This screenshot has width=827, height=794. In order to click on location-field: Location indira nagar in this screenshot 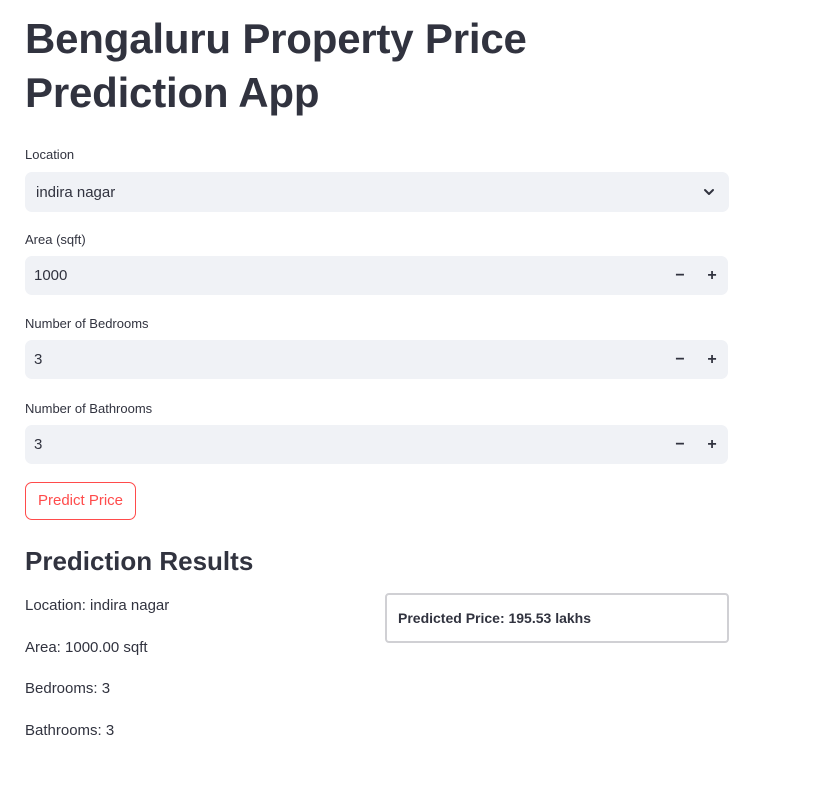, I will do `click(377, 179)`.